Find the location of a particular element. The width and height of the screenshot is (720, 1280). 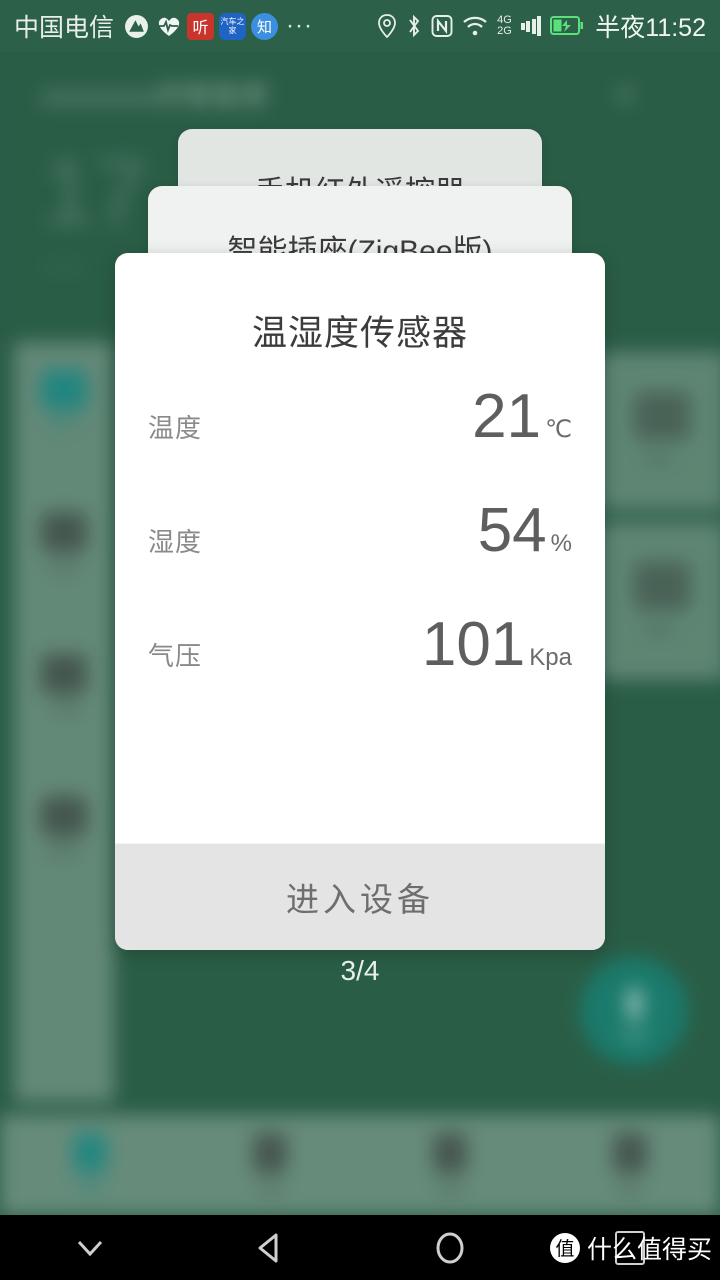

system-nav-bar: 值 什么值得买 is located at coordinates (360, 1247).